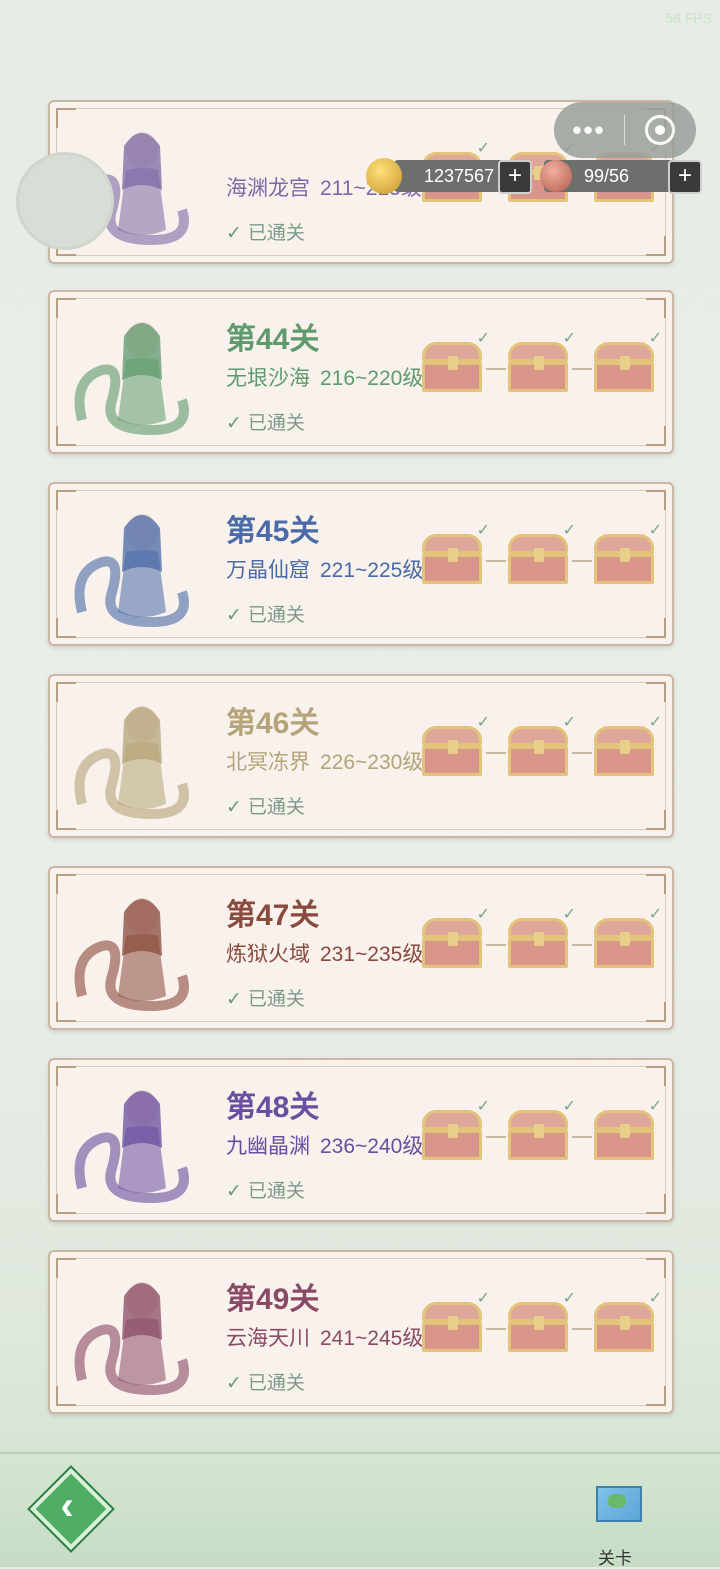 Image resolution: width=720 pixels, height=1569 pixels. I want to click on level-card: 第49关 云海天川 241~245级 ✓ 已通关 ✓ ✓ ✓, so click(361, 1332).